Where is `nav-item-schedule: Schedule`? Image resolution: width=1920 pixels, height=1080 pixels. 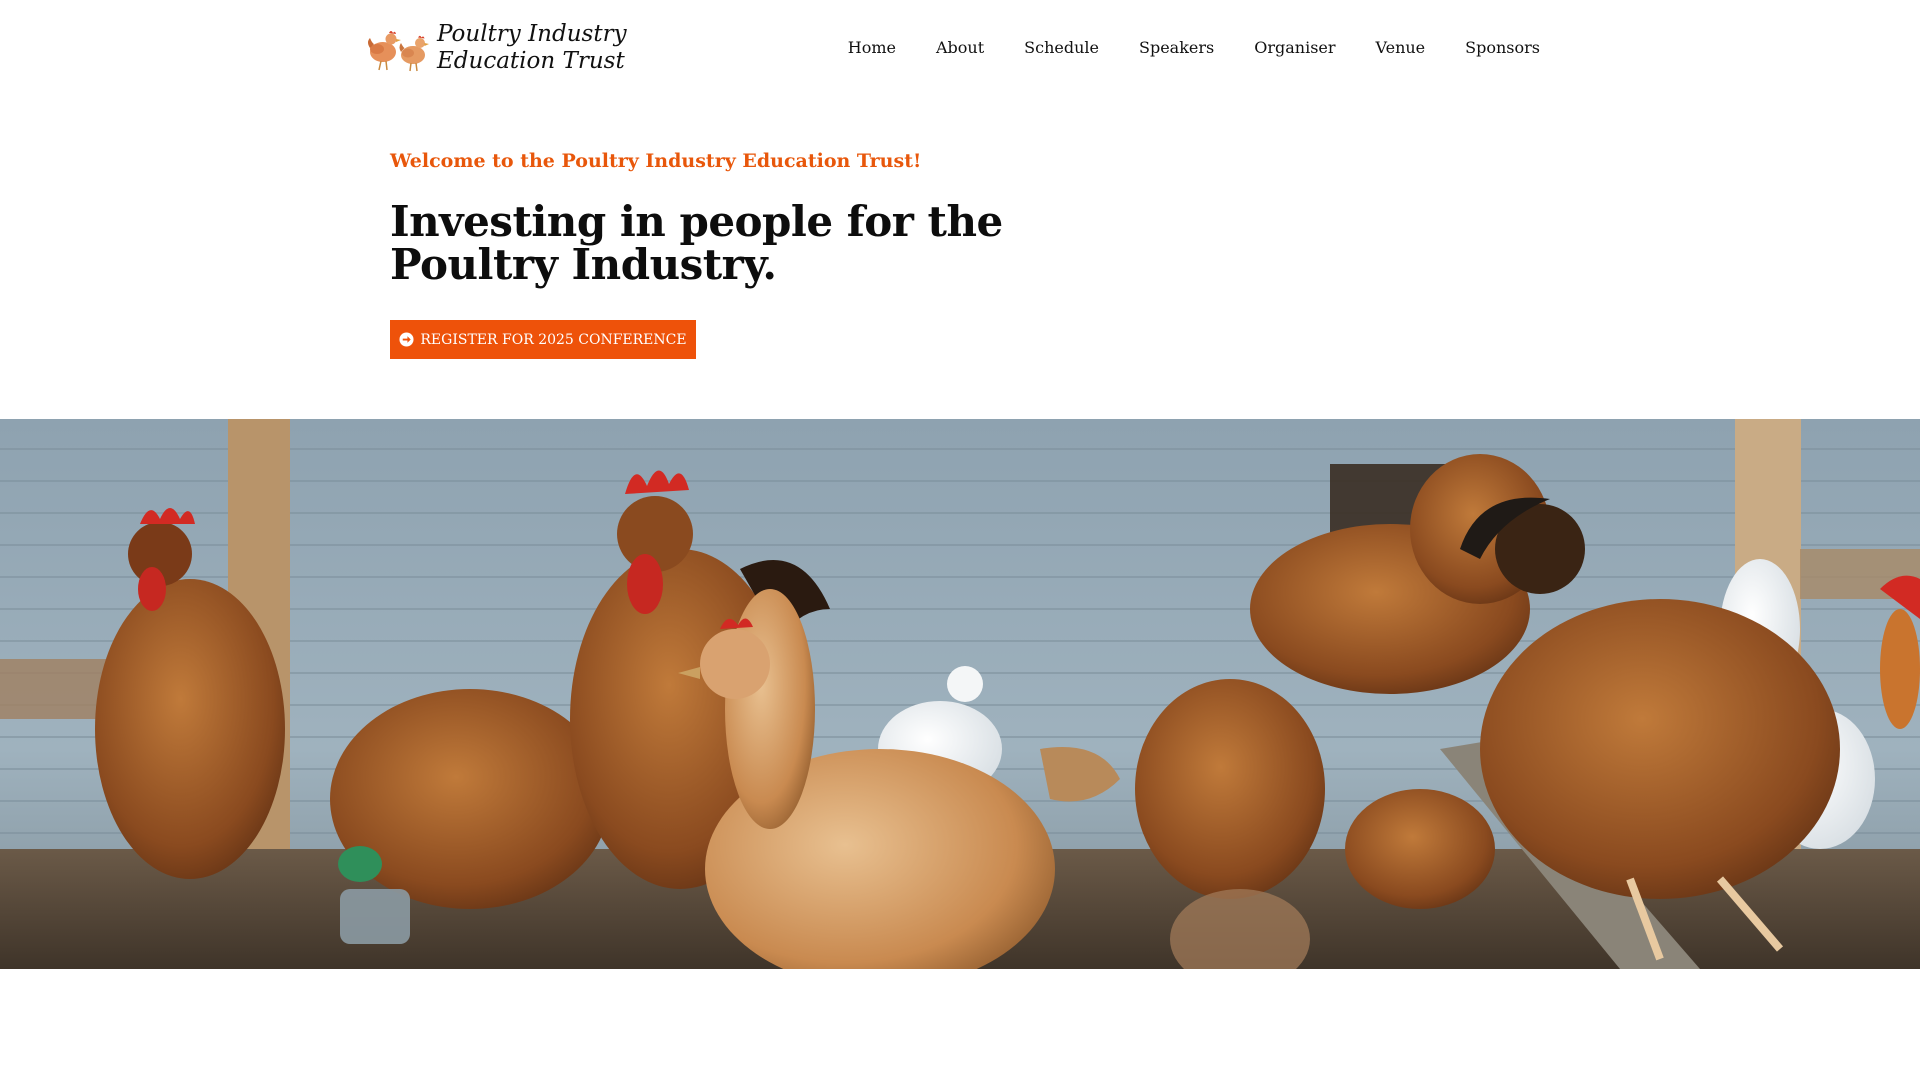 nav-item-schedule: Schedule is located at coordinates (1061, 48).